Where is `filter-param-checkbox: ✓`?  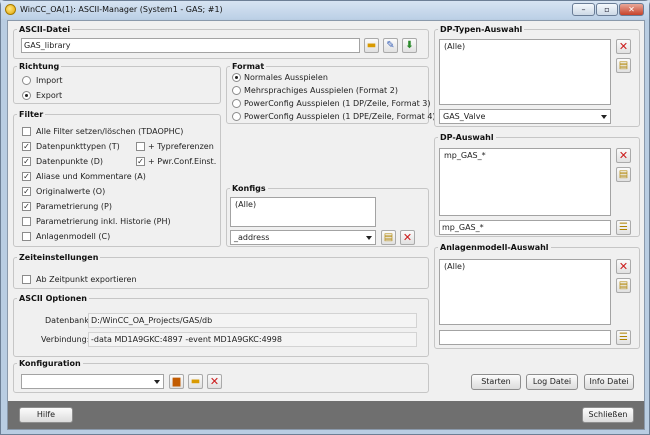
filter-param-checkbox: ✓ is located at coordinates (26, 206).